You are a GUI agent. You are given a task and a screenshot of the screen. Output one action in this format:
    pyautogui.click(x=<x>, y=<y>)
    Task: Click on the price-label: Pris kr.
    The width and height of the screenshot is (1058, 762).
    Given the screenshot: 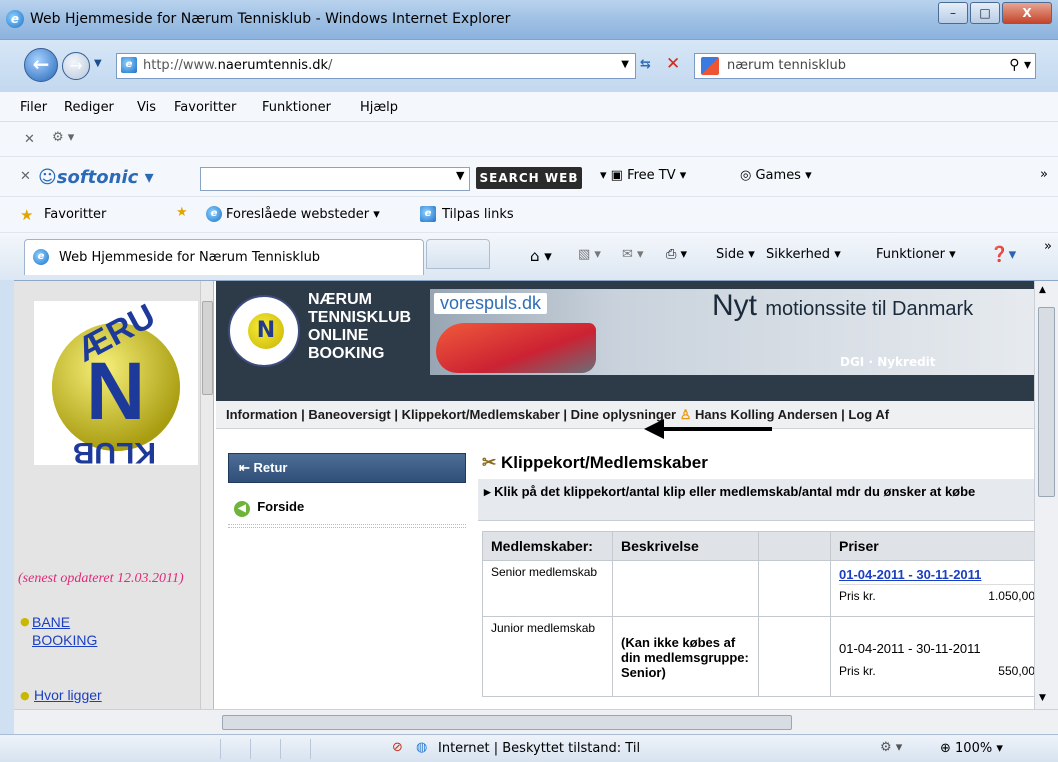 What is the action you would take?
    pyautogui.click(x=857, y=671)
    